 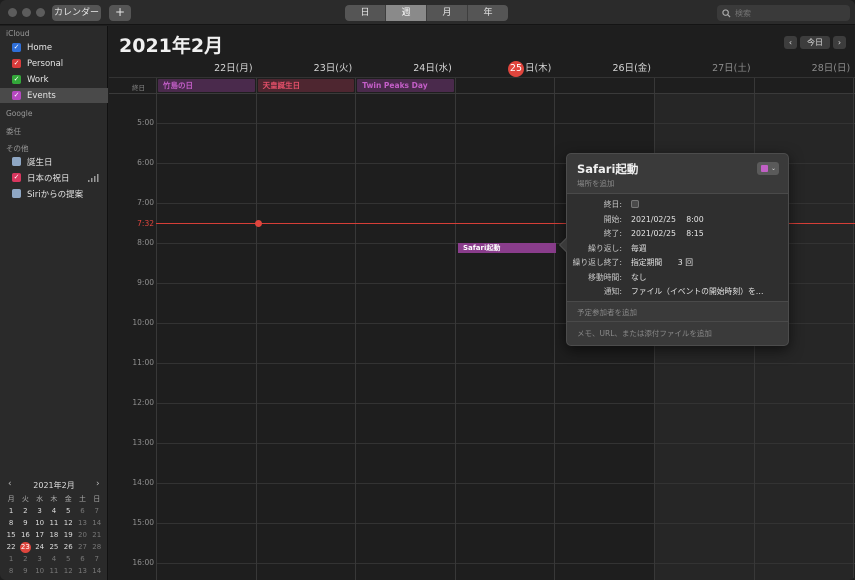 What do you see at coordinates (26, 12) in the screenshot?
I see `minimize-button` at bounding box center [26, 12].